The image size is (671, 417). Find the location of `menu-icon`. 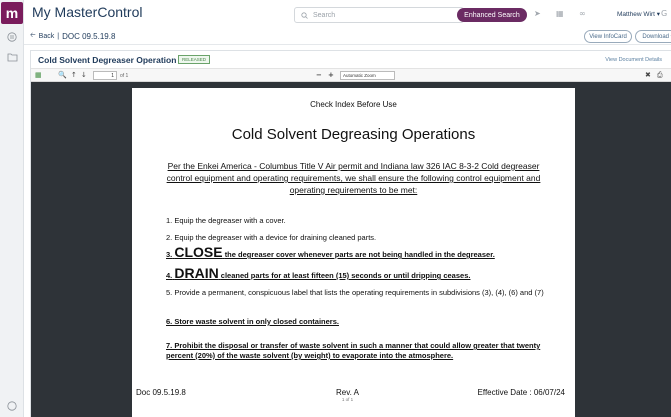

menu-icon is located at coordinates (12, 37).